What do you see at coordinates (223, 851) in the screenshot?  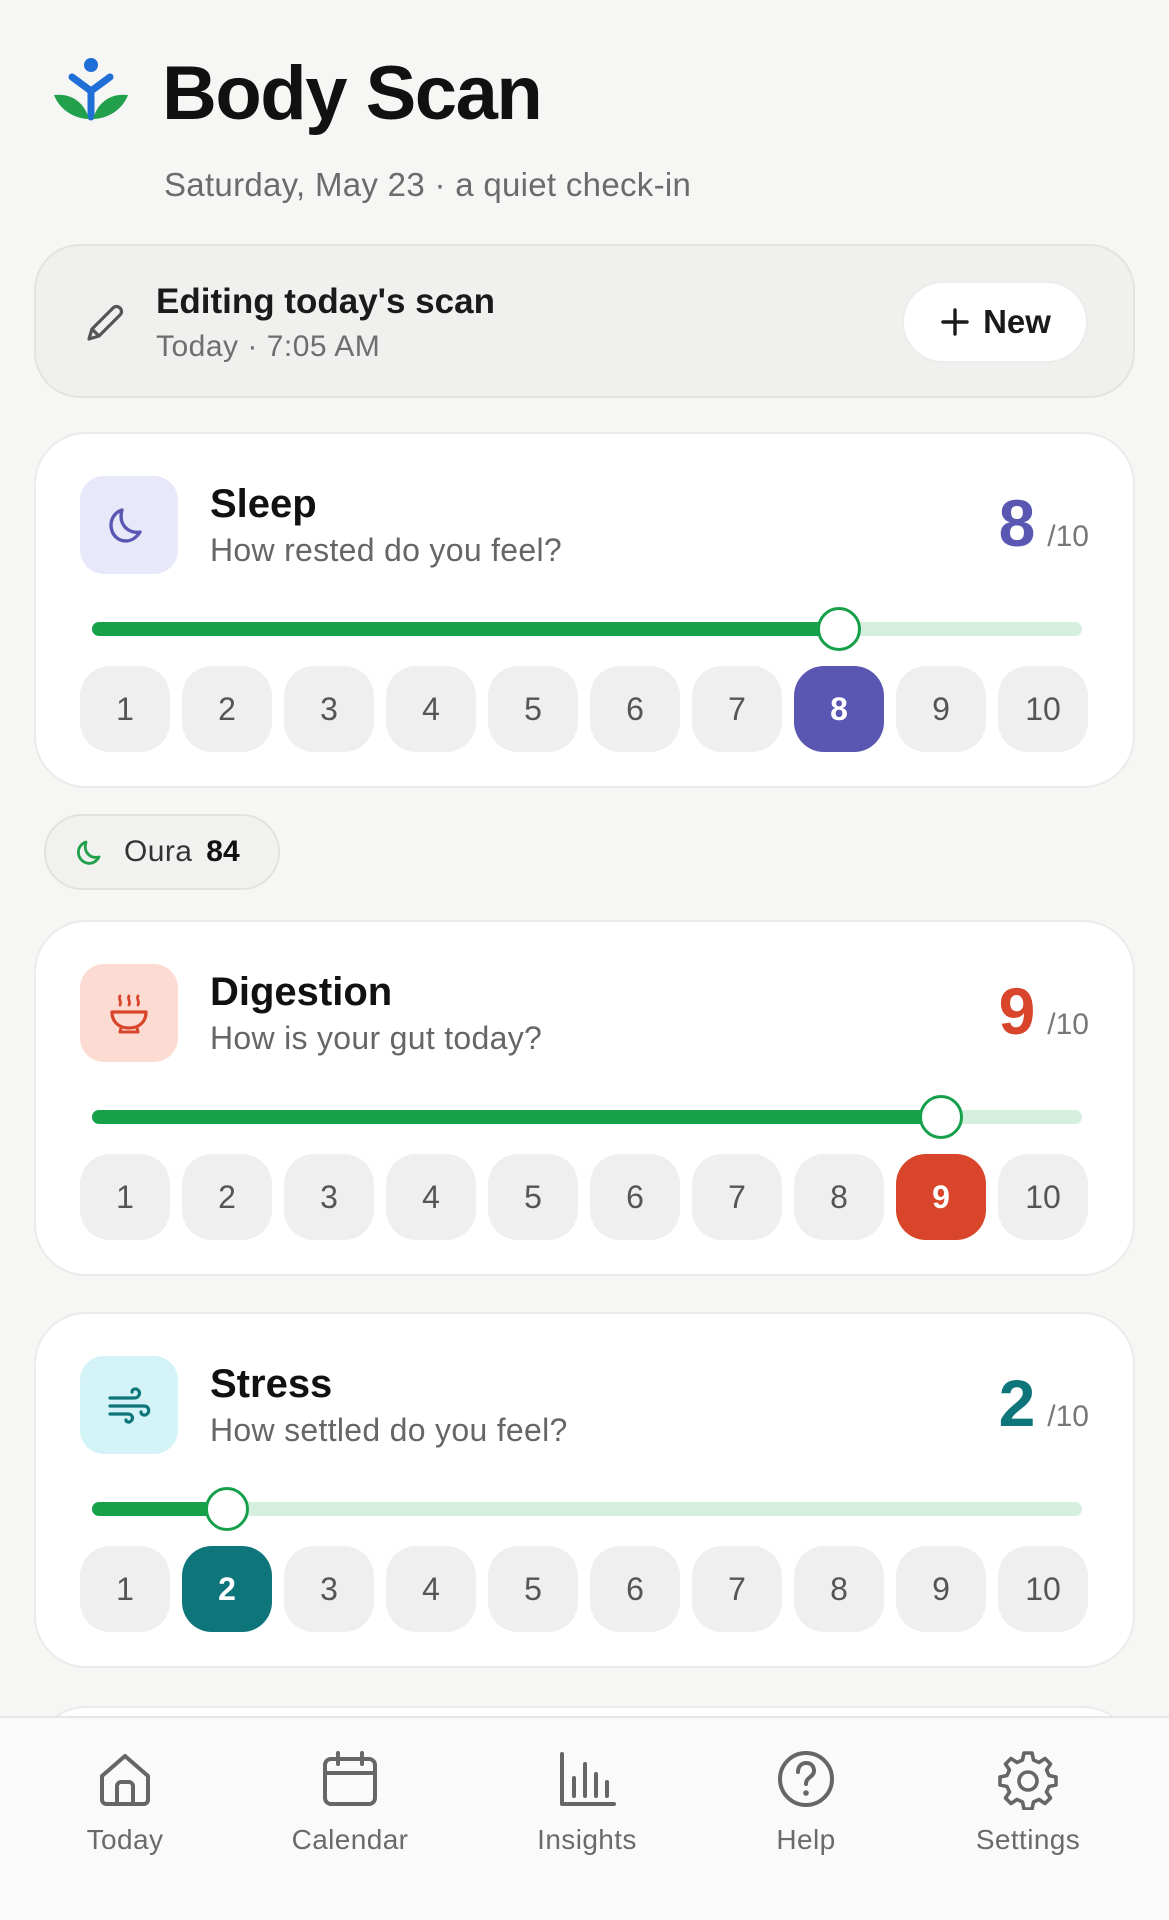 I see `oura-score: 84` at bounding box center [223, 851].